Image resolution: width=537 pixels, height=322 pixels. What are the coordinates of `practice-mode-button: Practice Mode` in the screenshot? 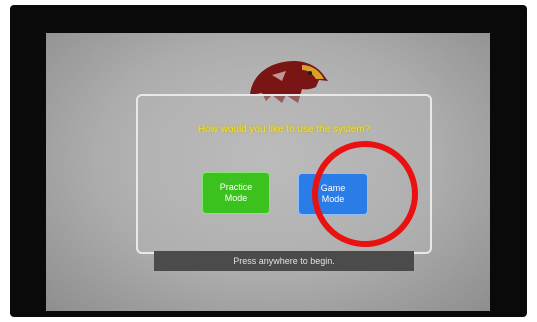 It's located at (236, 193).